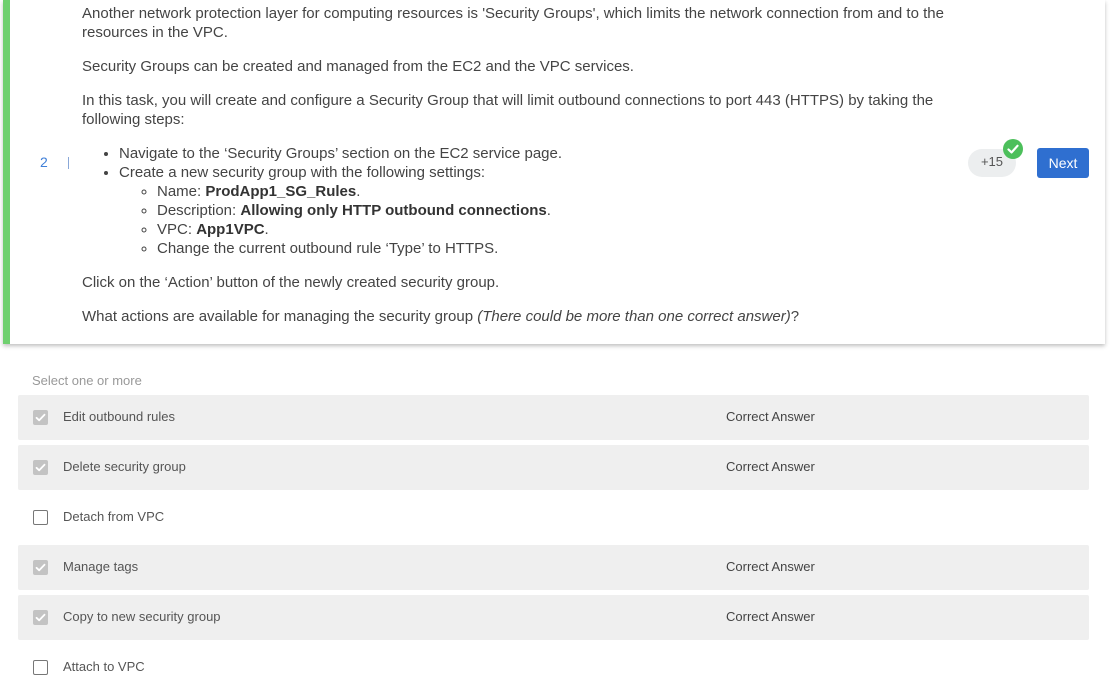 This screenshot has width=1110, height=695. I want to click on setting-label: VPC:, so click(177, 229).